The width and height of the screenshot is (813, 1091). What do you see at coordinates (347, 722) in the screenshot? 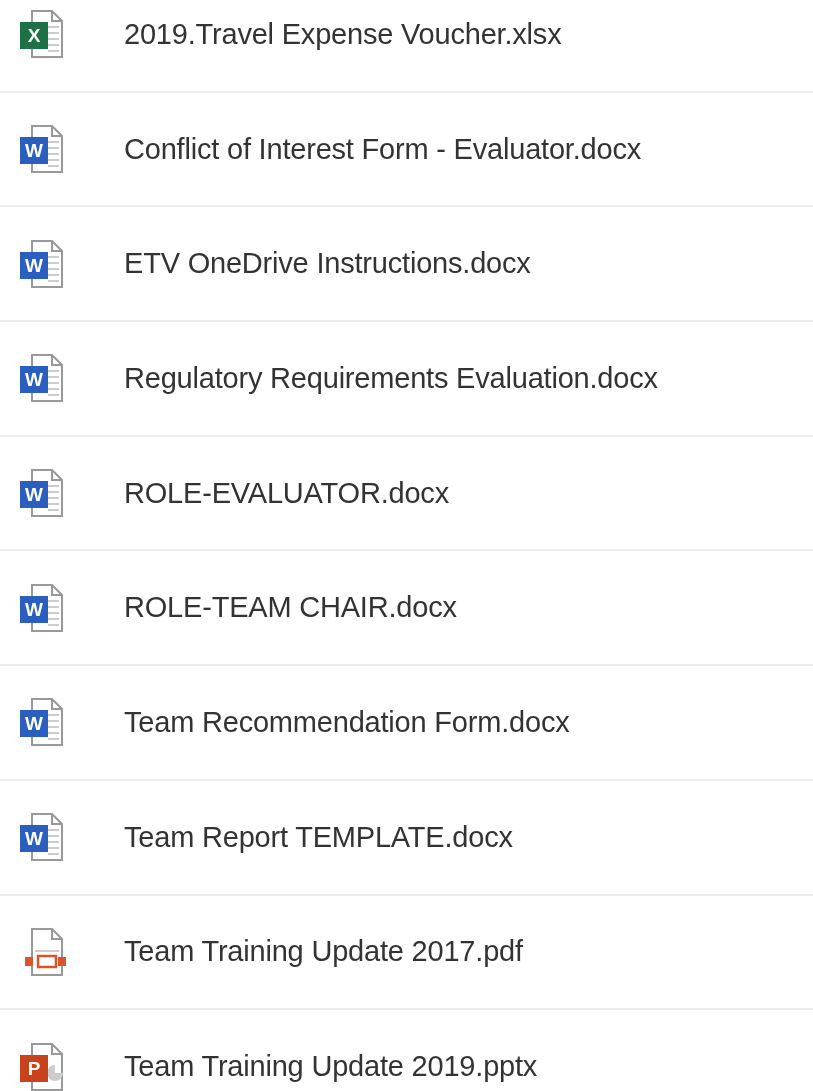
I see `file-name-link: Team Recommendation Form.docx` at bounding box center [347, 722].